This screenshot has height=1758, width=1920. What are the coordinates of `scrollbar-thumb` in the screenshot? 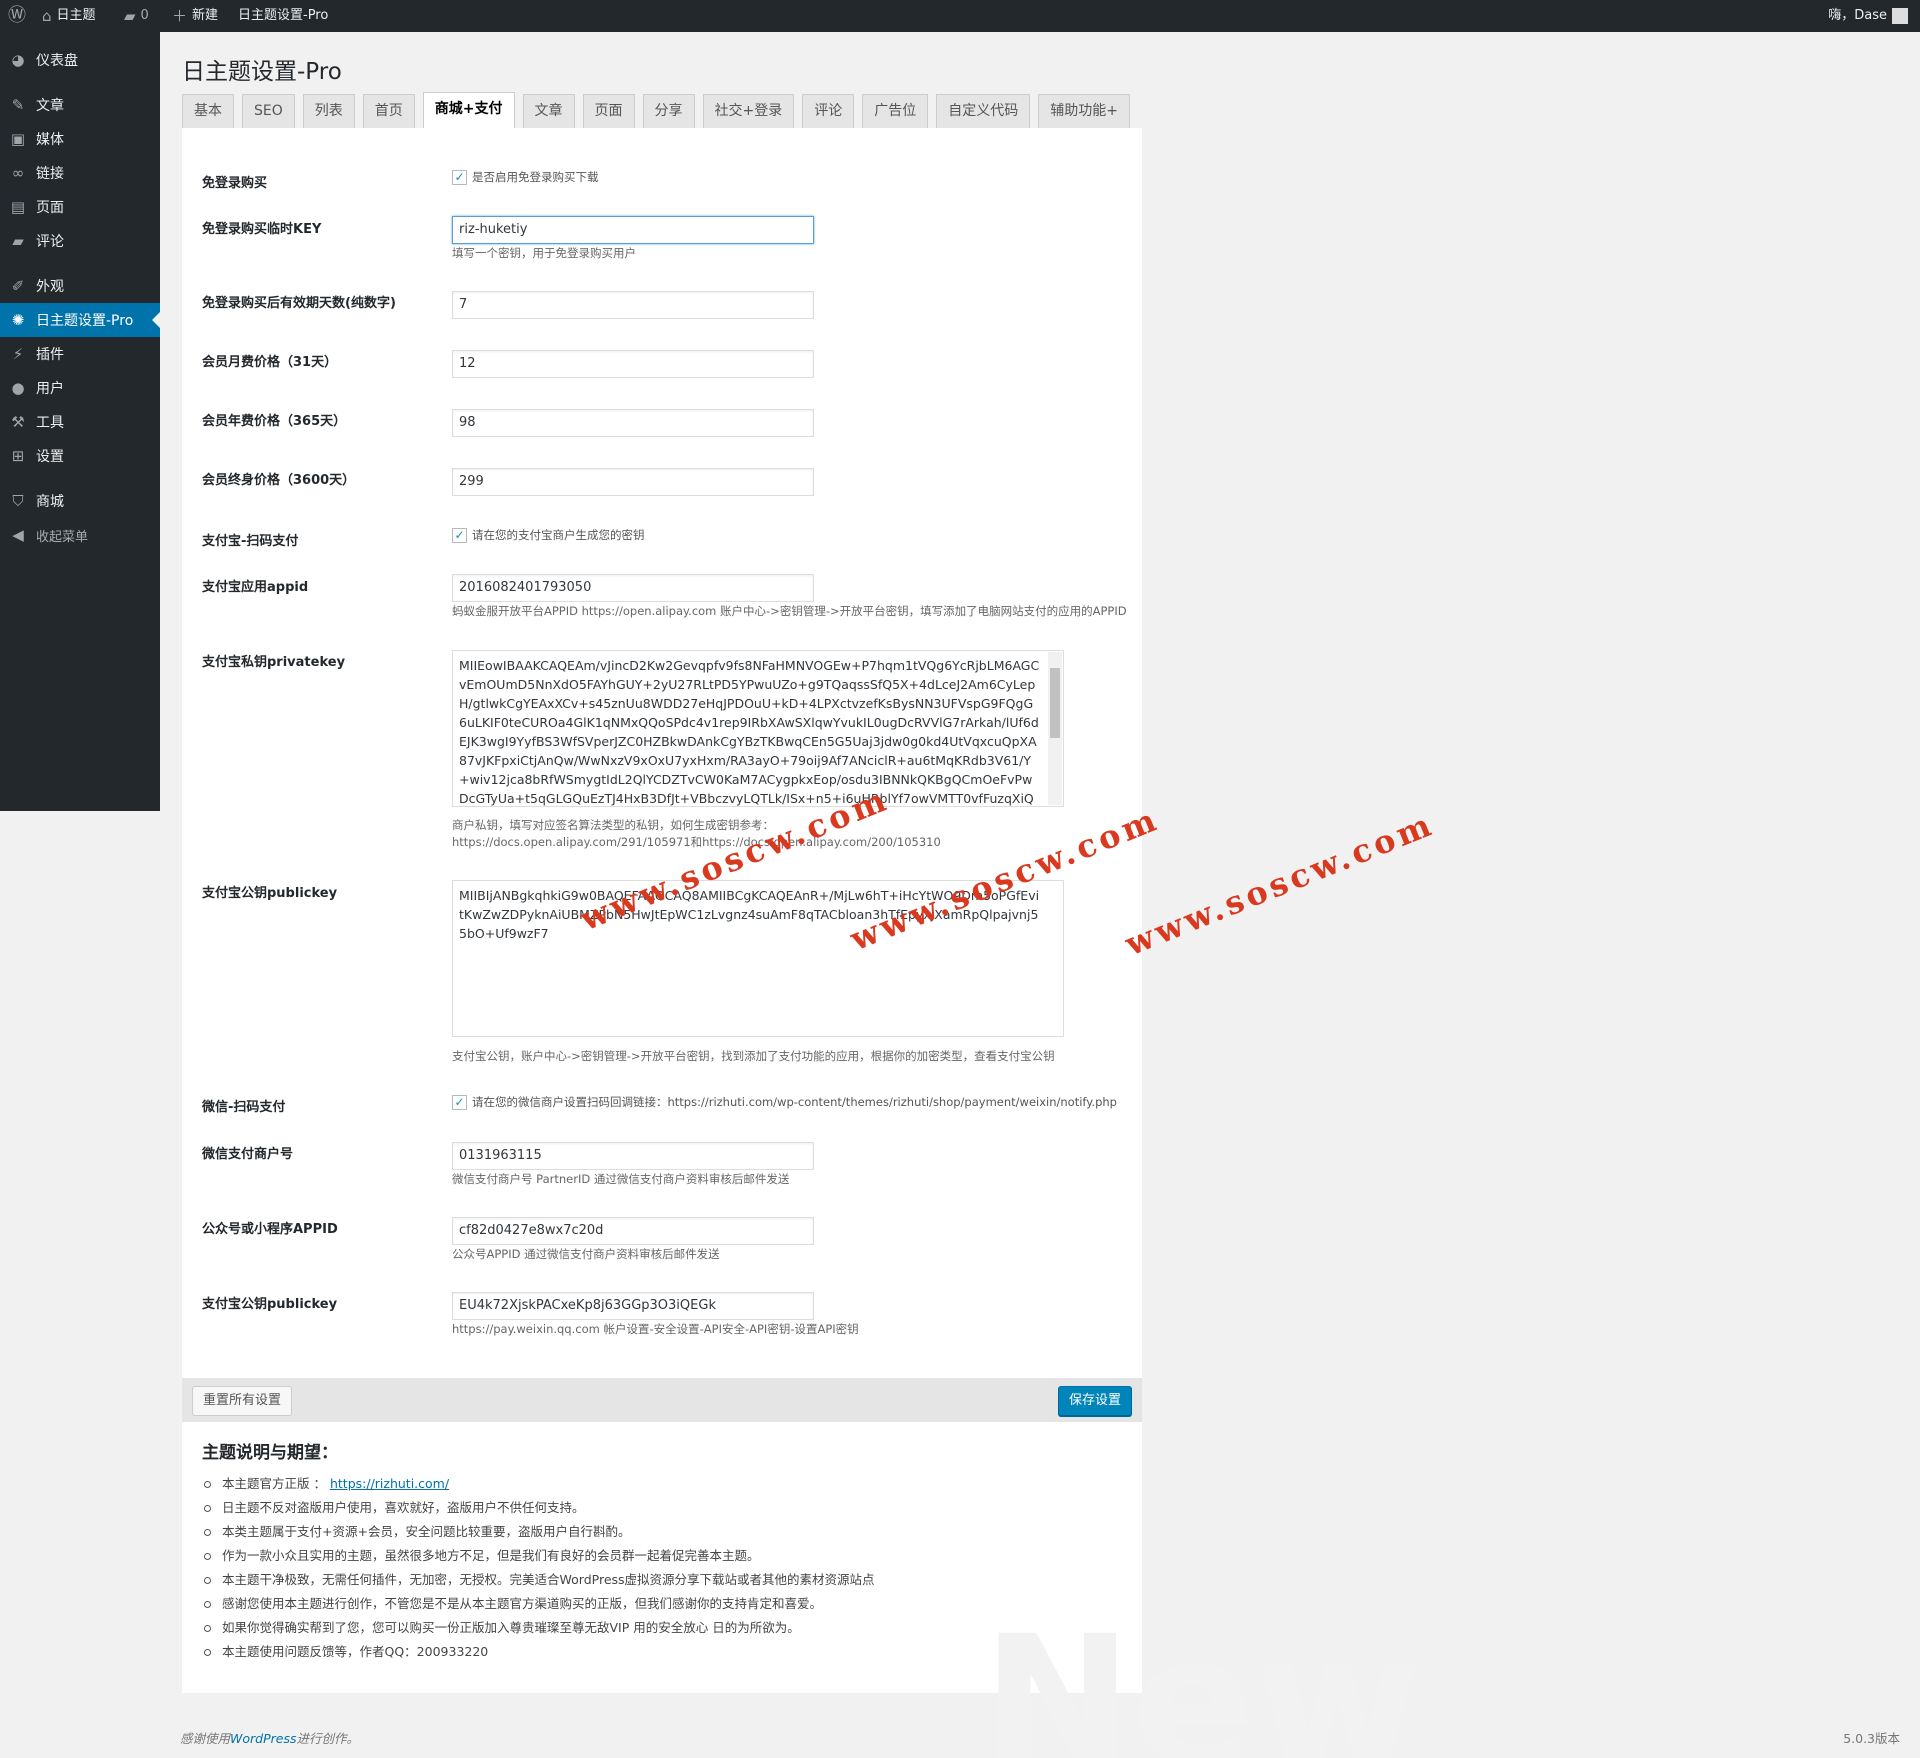 It's located at (1055, 703).